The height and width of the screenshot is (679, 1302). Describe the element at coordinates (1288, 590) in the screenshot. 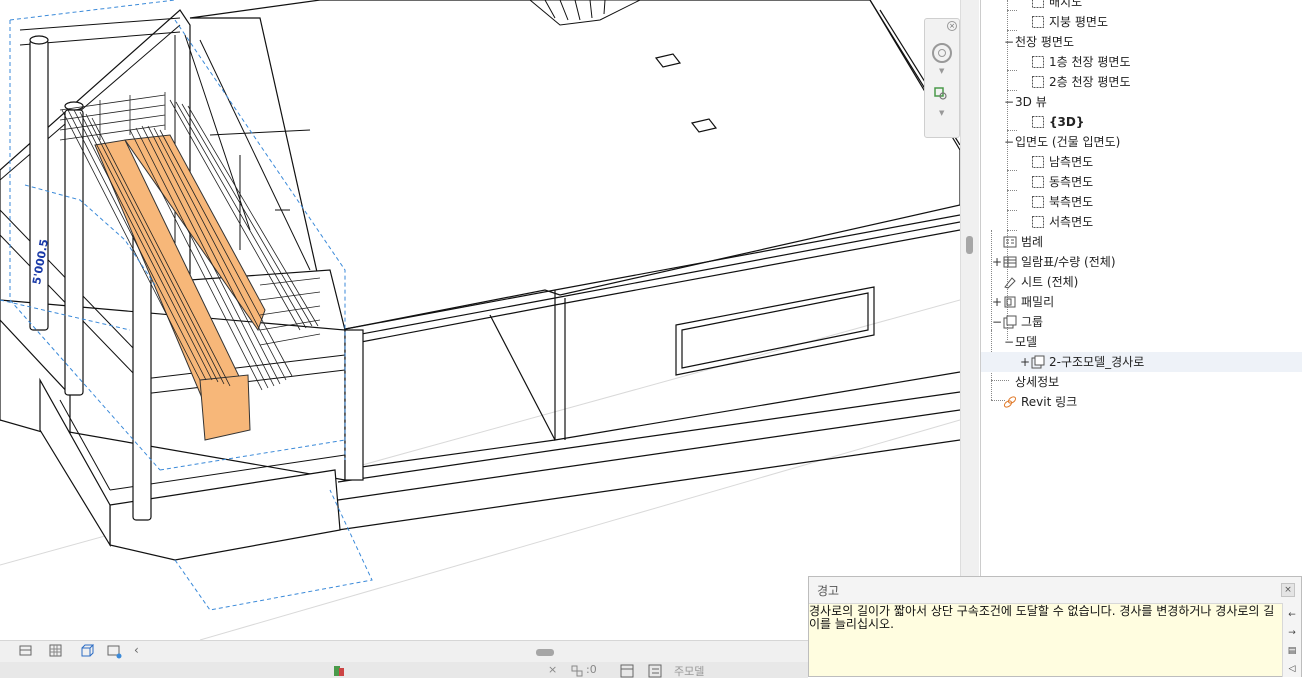

I see `close-button: ×` at that location.